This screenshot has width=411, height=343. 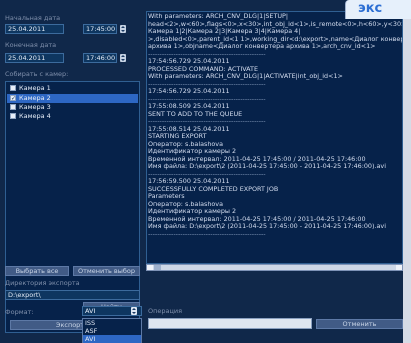 I want to click on camera-item-label: Камера 4, so click(x=35, y=116).